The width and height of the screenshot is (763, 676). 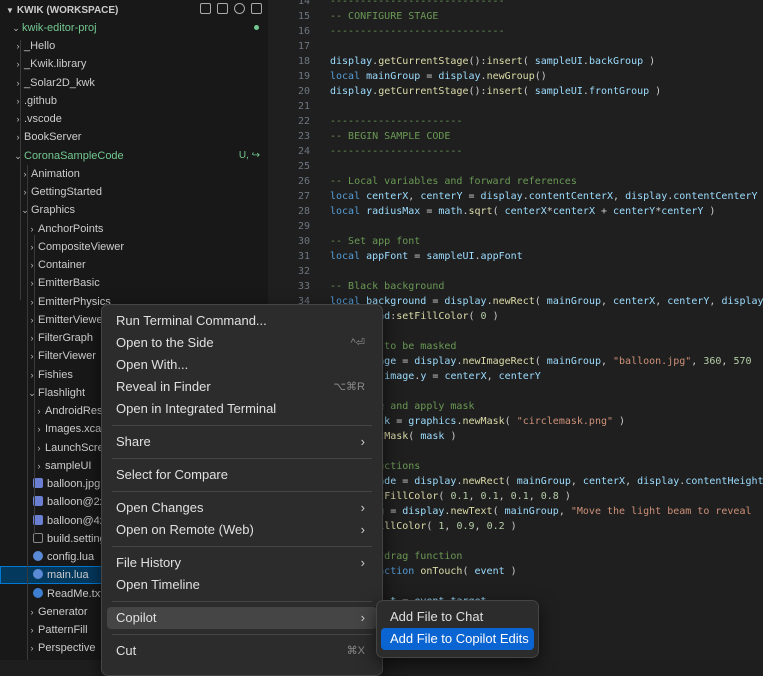 What do you see at coordinates (134, 174) in the screenshot?
I see `tree-folder: › Animation` at bounding box center [134, 174].